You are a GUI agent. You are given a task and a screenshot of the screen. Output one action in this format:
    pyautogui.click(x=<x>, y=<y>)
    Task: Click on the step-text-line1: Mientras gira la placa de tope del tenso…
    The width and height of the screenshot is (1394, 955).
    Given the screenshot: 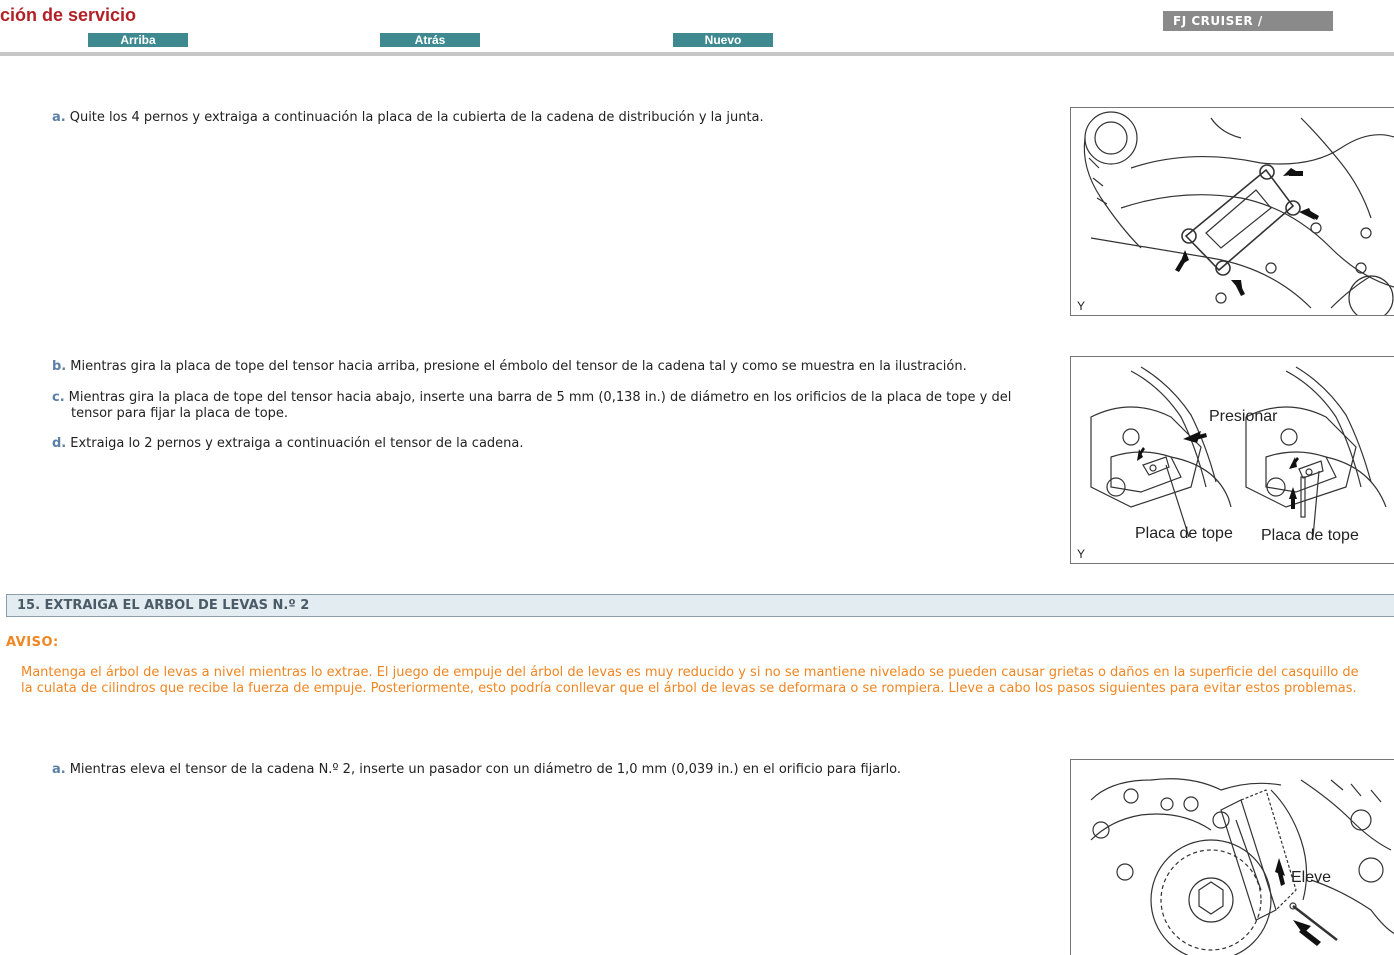 What is the action you would take?
    pyautogui.click(x=540, y=397)
    